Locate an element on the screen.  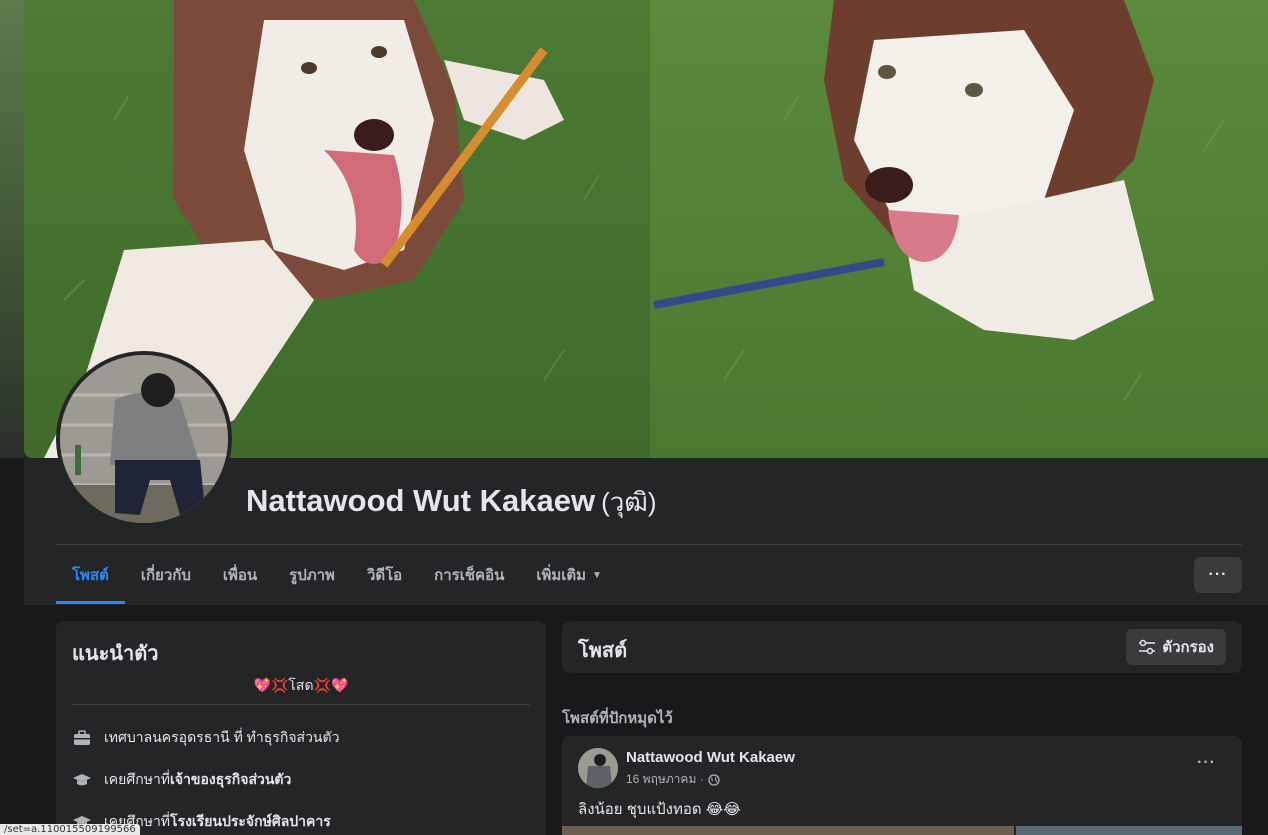
tab-label: การเช็คอิน is located at coordinates (469, 575).